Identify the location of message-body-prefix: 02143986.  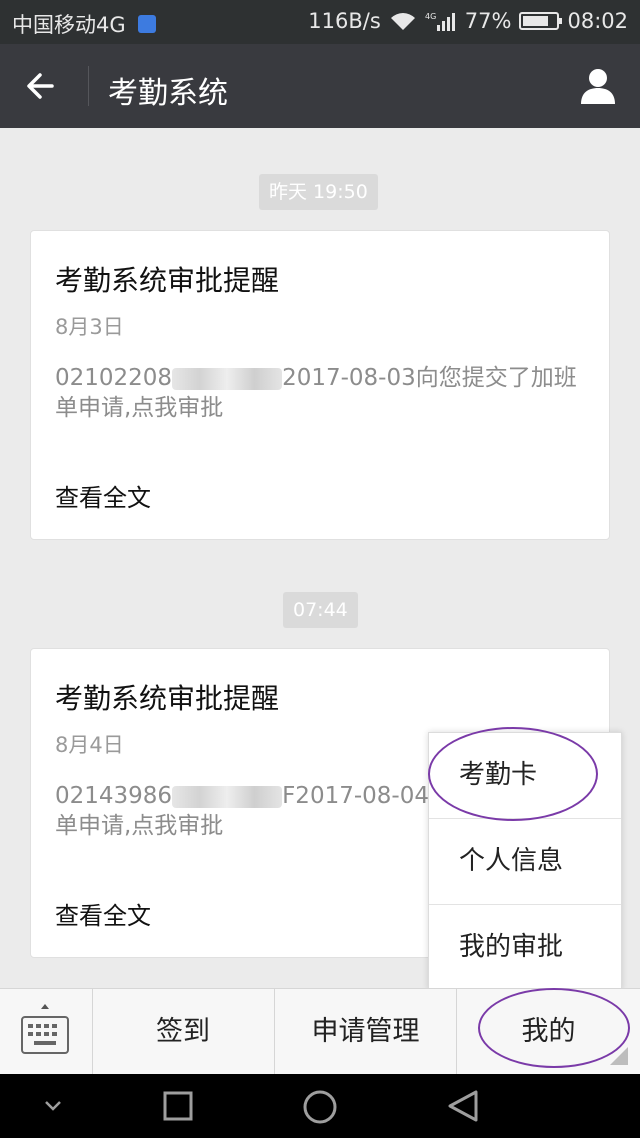
(114, 796).